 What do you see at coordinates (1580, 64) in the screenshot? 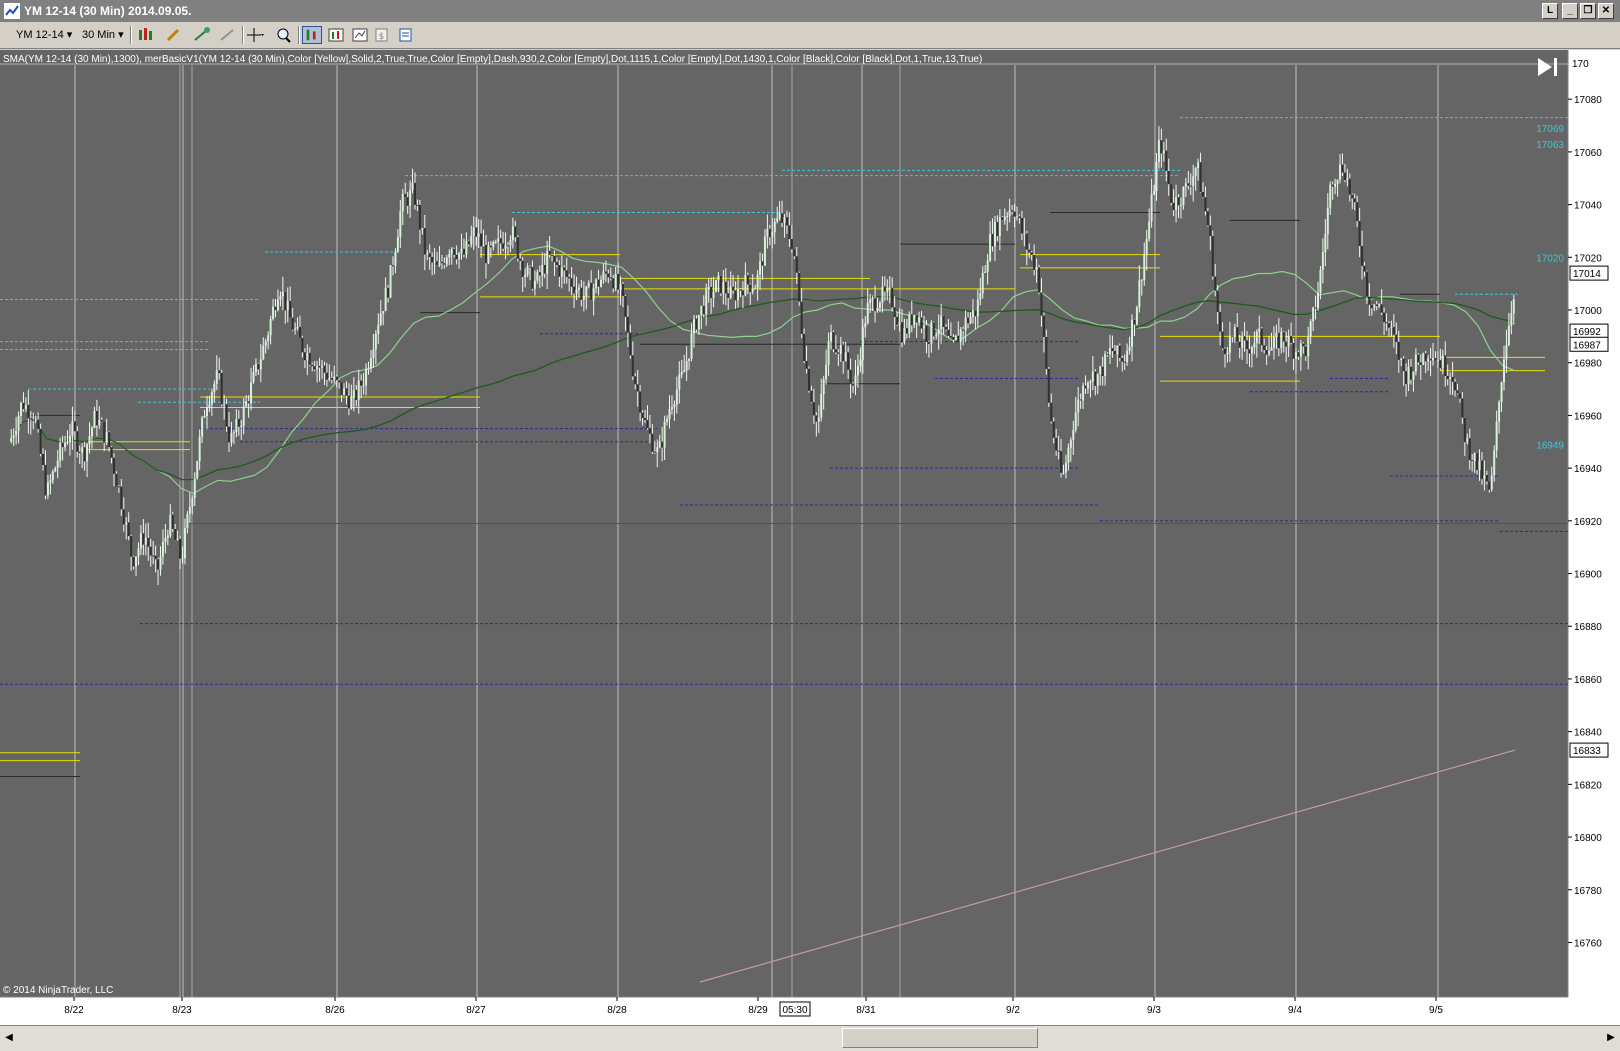
I see `price-tick-label: 170` at bounding box center [1580, 64].